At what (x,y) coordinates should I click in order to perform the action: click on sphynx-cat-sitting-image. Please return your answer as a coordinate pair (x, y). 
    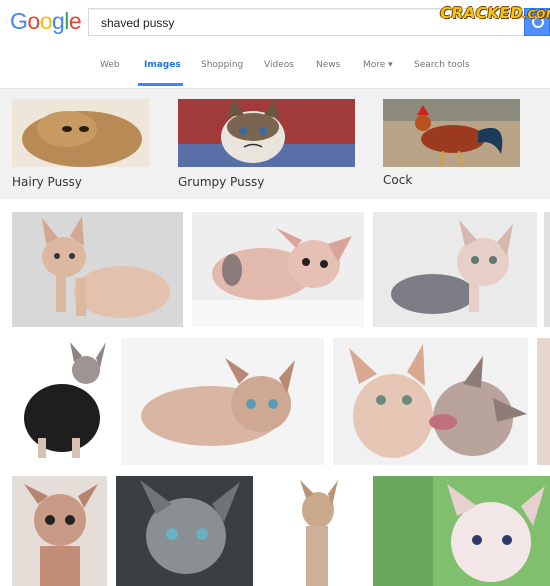
    Looking at the image, I should click on (455, 269).